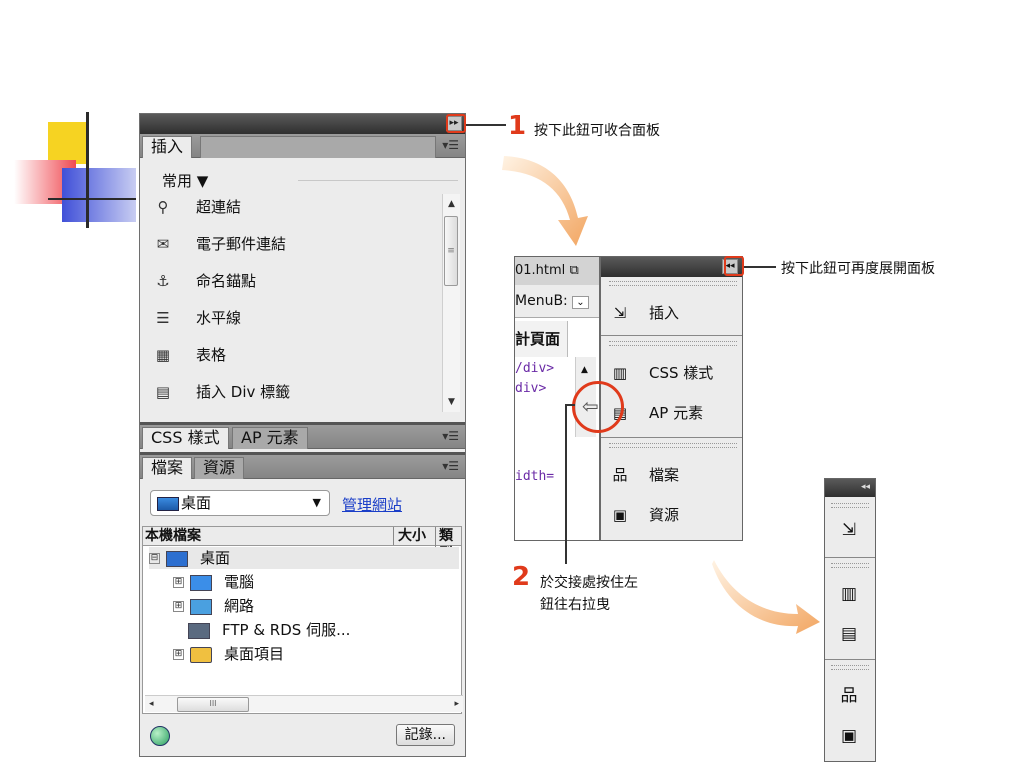 This screenshot has height=768, width=1024. What do you see at coordinates (674, 413) in the screenshot?
I see `dock-item: ▤ AP 元素` at bounding box center [674, 413].